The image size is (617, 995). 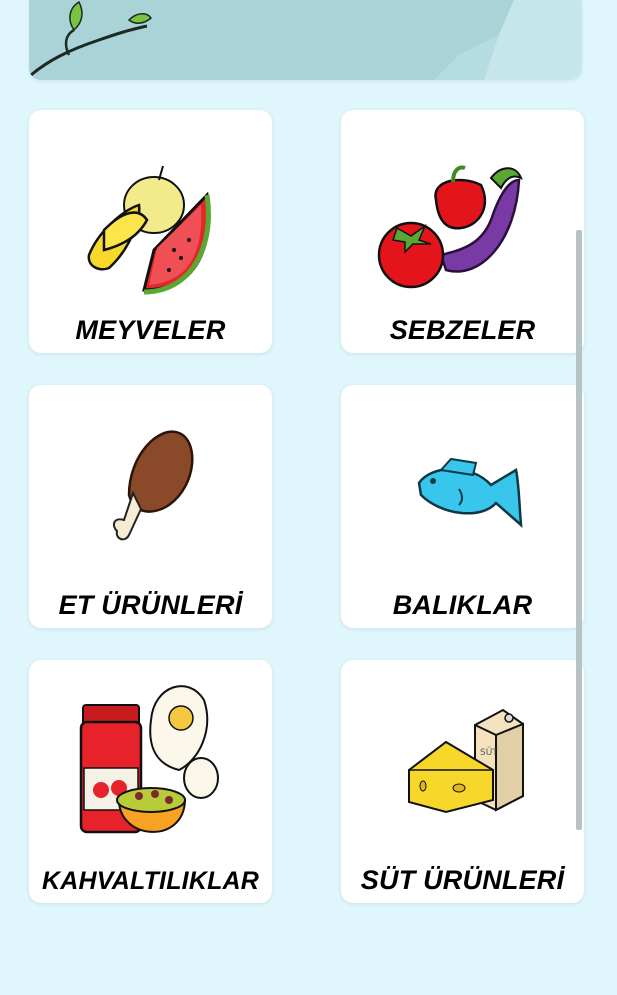 I want to click on category-label: SÜT ÜRÜNLERİ, so click(x=462, y=880).